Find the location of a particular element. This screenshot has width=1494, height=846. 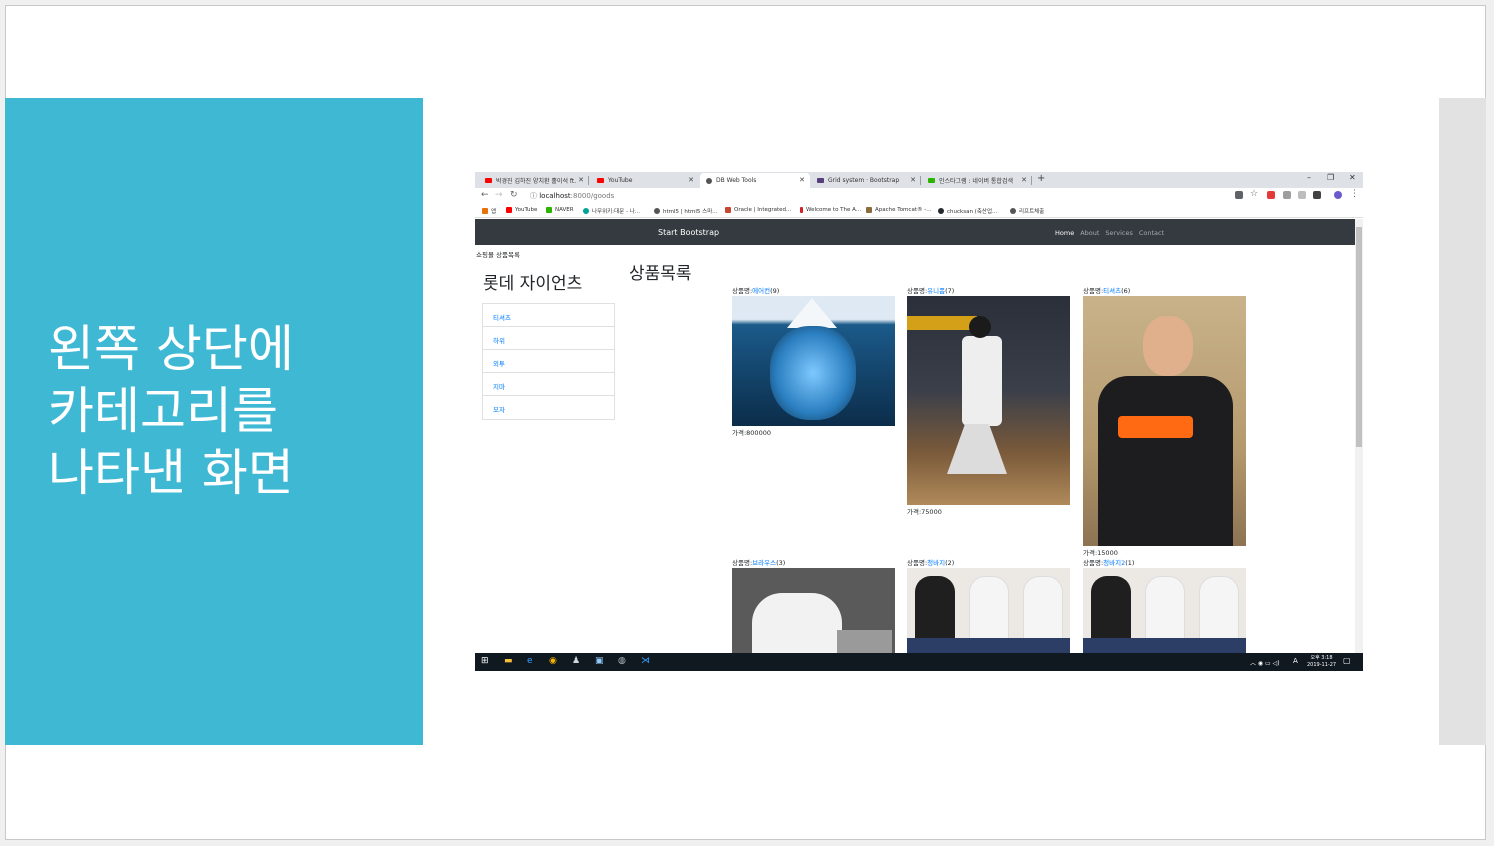

bookmark-label: 앱 is located at coordinates (494, 212).